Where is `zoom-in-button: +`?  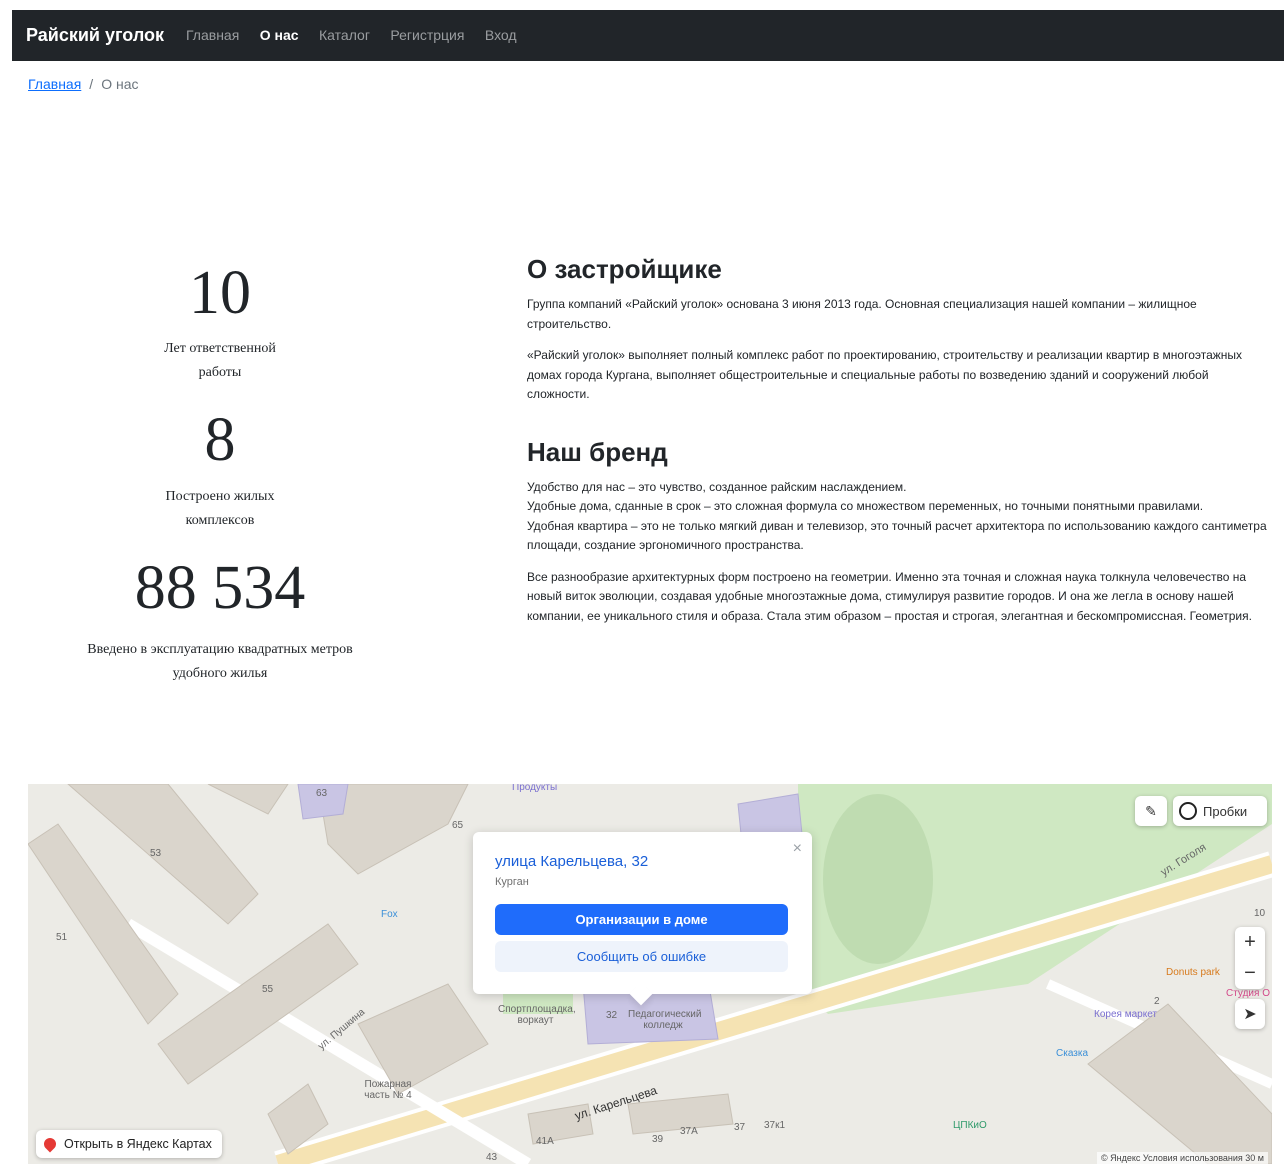 zoom-in-button: + is located at coordinates (1250, 942).